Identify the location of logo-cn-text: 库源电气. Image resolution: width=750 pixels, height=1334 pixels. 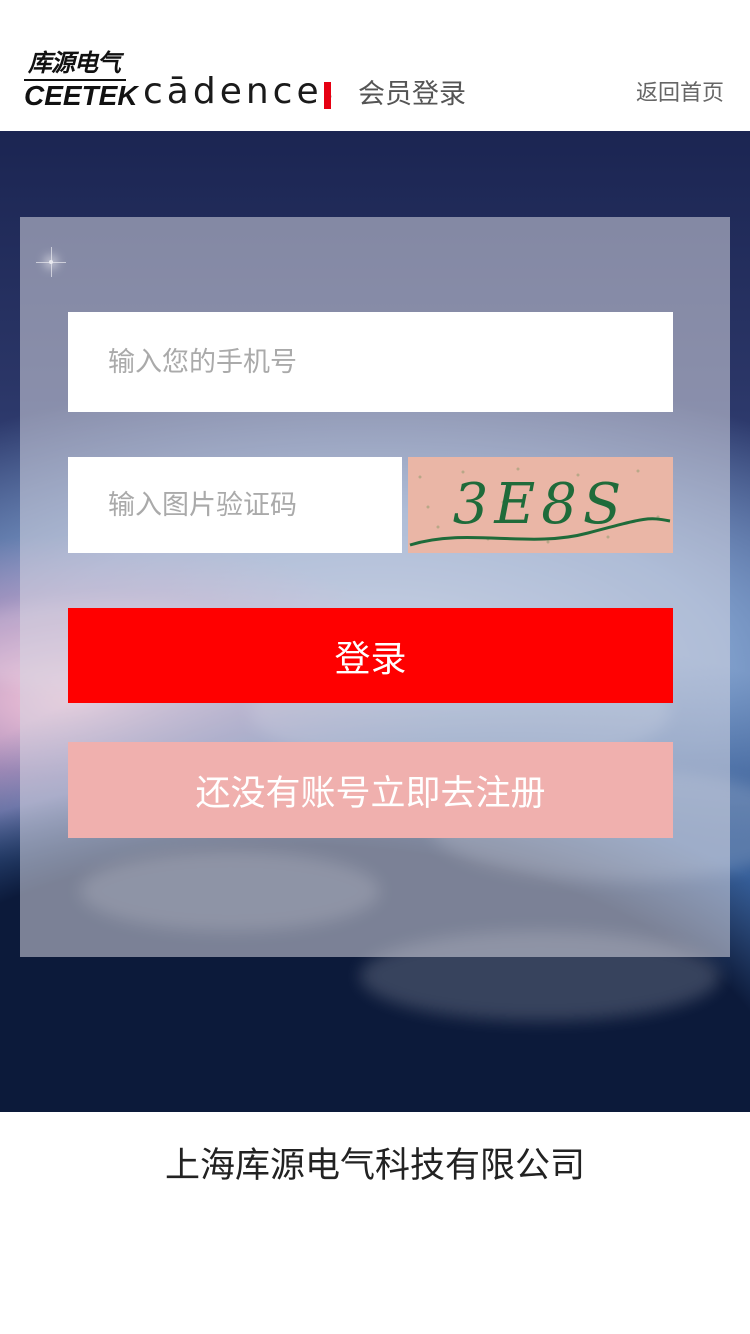
(74, 63).